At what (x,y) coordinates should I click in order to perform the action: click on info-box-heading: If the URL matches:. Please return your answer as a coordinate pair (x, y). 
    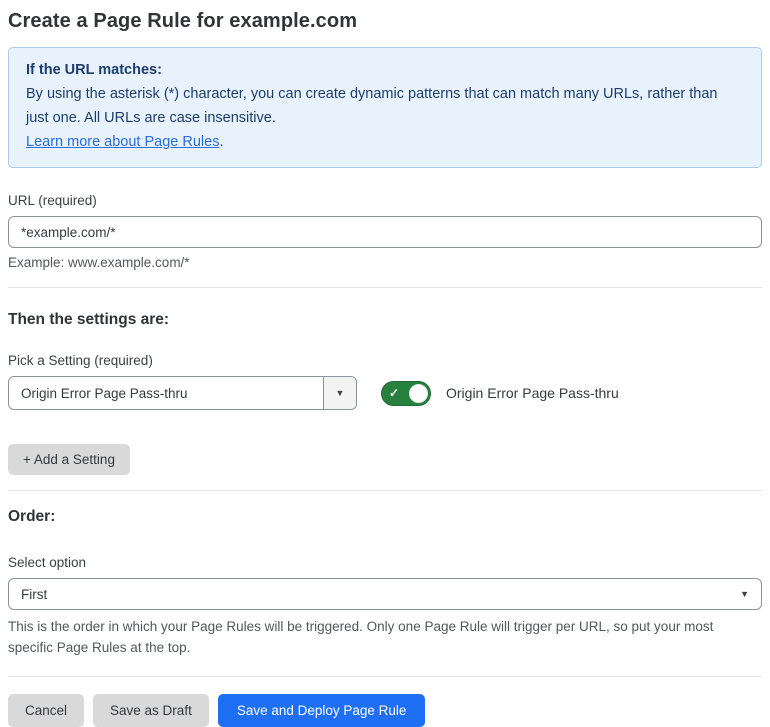
    Looking at the image, I should click on (94, 70).